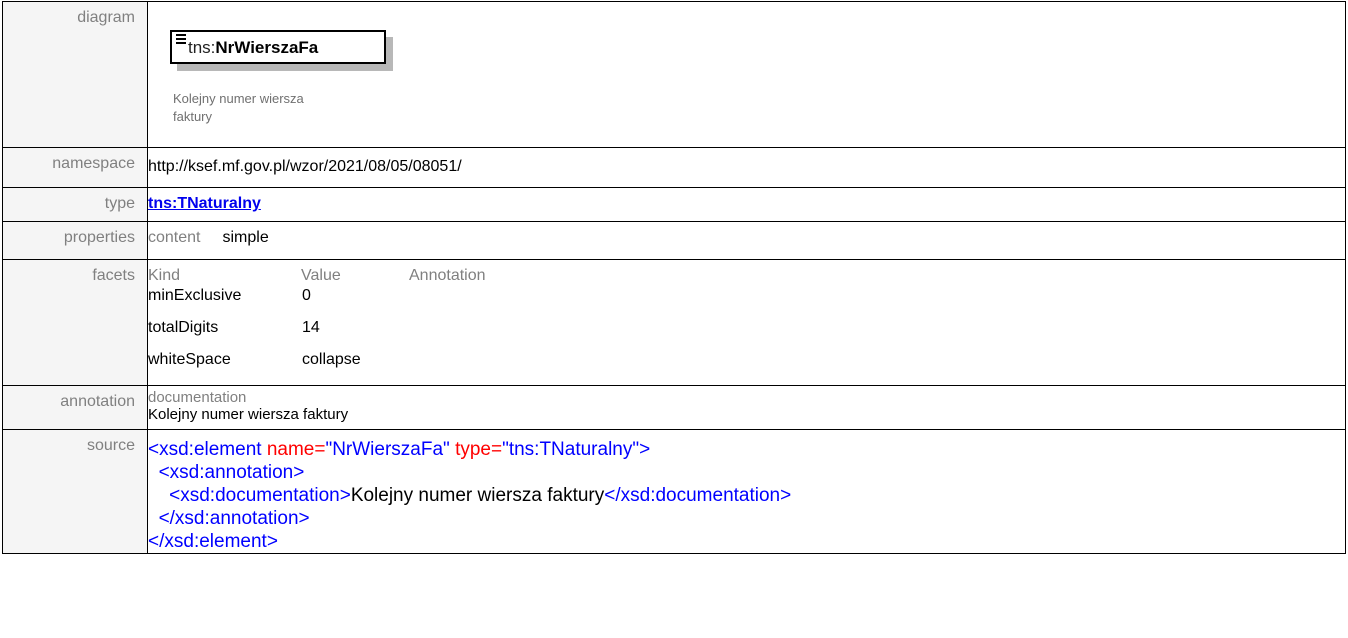 This screenshot has height=638, width=1348. I want to click on facet-row: minExclusive 0, so click(746, 301).